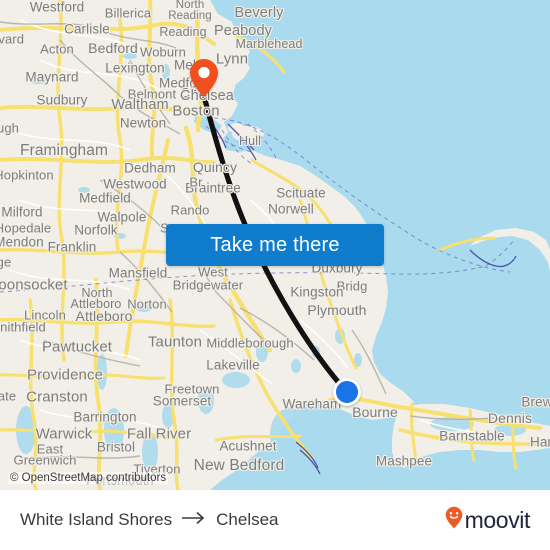 The image size is (550, 550). I want to click on moovit-brand-logo: moovit, so click(487, 520).